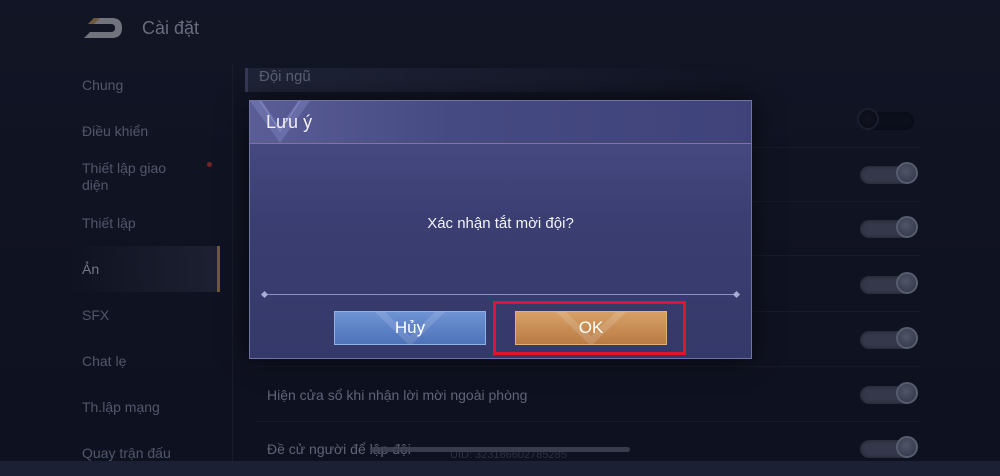  Describe the element at coordinates (500, 122) in the screenshot. I see `dialog-header: Lưu ý` at that location.